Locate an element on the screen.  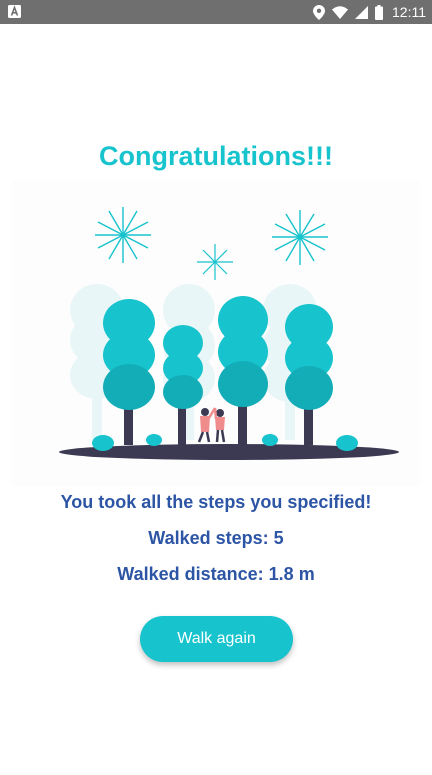
app-notification-icon is located at coordinates (14, 11).